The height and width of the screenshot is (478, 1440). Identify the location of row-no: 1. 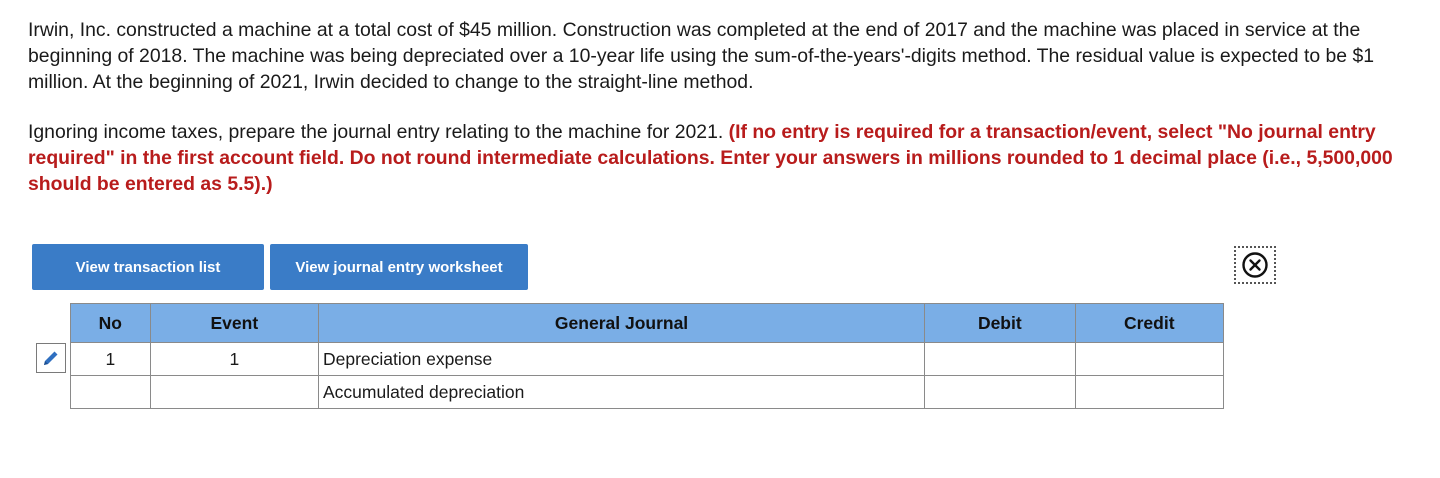
(110, 359).